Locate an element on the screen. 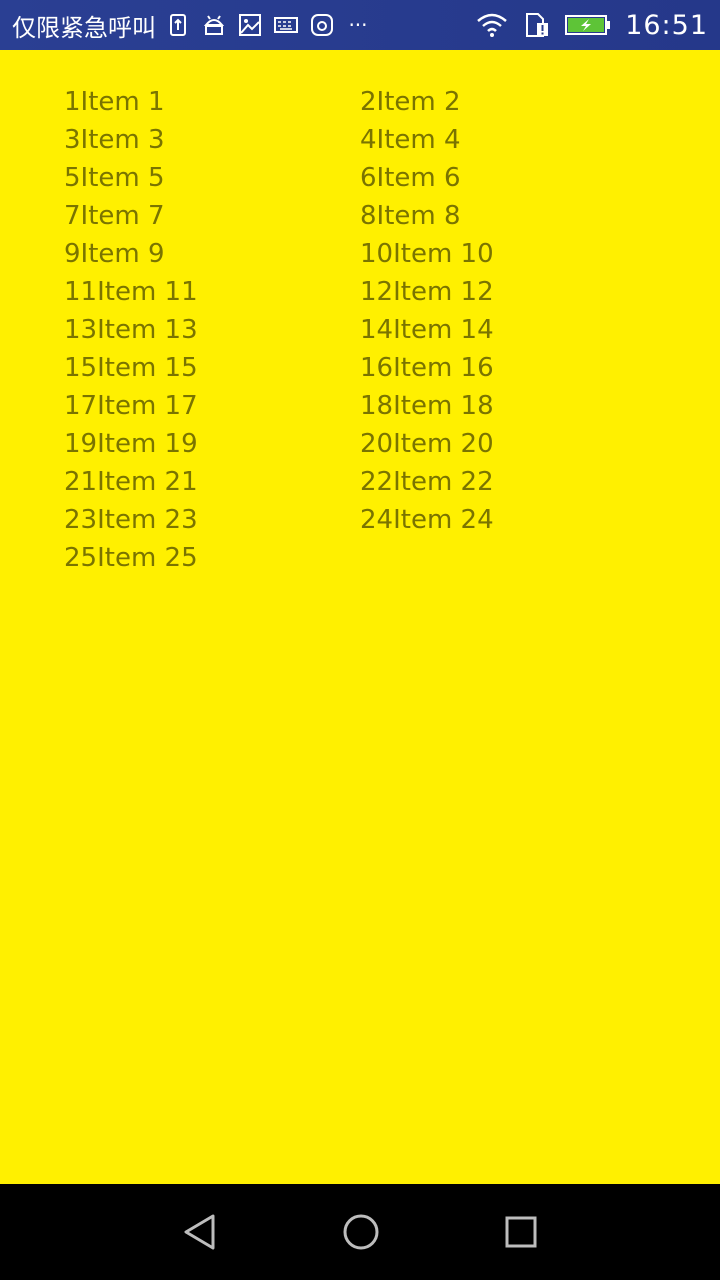 This screenshot has width=720, height=1280. battery-charging-icon is located at coordinates (588, 25).